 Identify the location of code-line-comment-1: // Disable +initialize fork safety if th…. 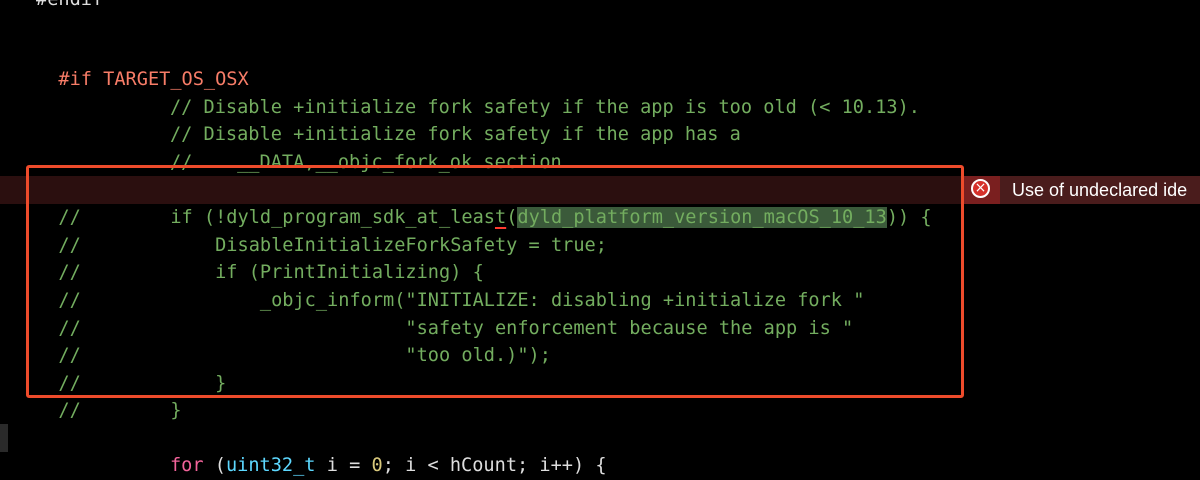
(629, 92).